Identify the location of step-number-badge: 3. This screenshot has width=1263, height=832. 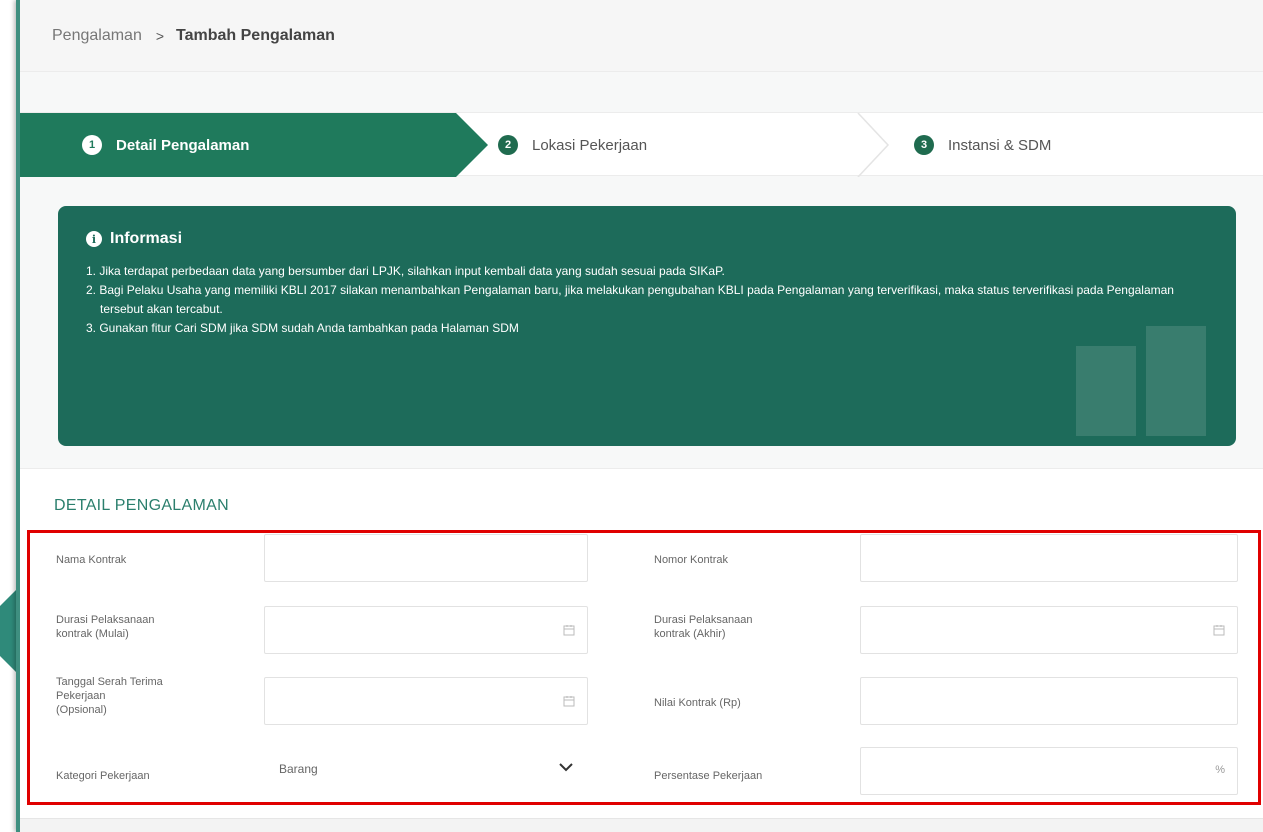
(924, 145).